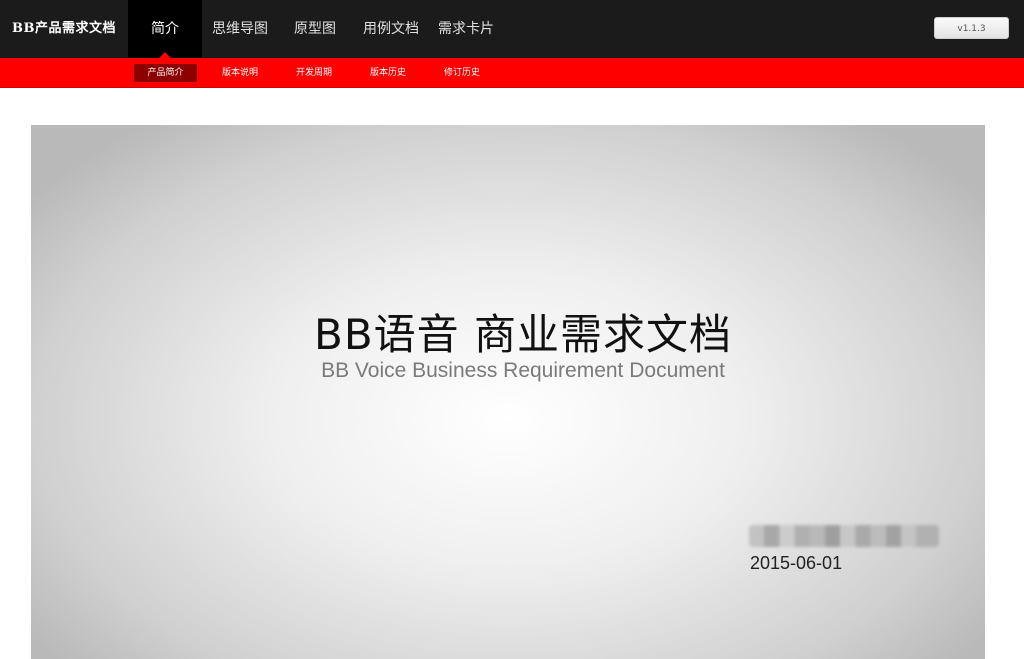 The image size is (1024, 659). What do you see at coordinates (844, 536) in the screenshot?
I see `redacted-author-name` at bounding box center [844, 536].